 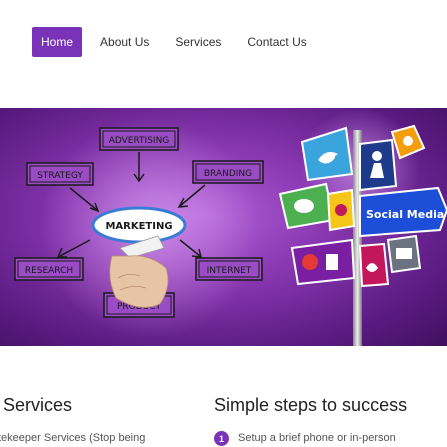 I want to click on svg-text: RESEARCH, so click(x=49, y=271).